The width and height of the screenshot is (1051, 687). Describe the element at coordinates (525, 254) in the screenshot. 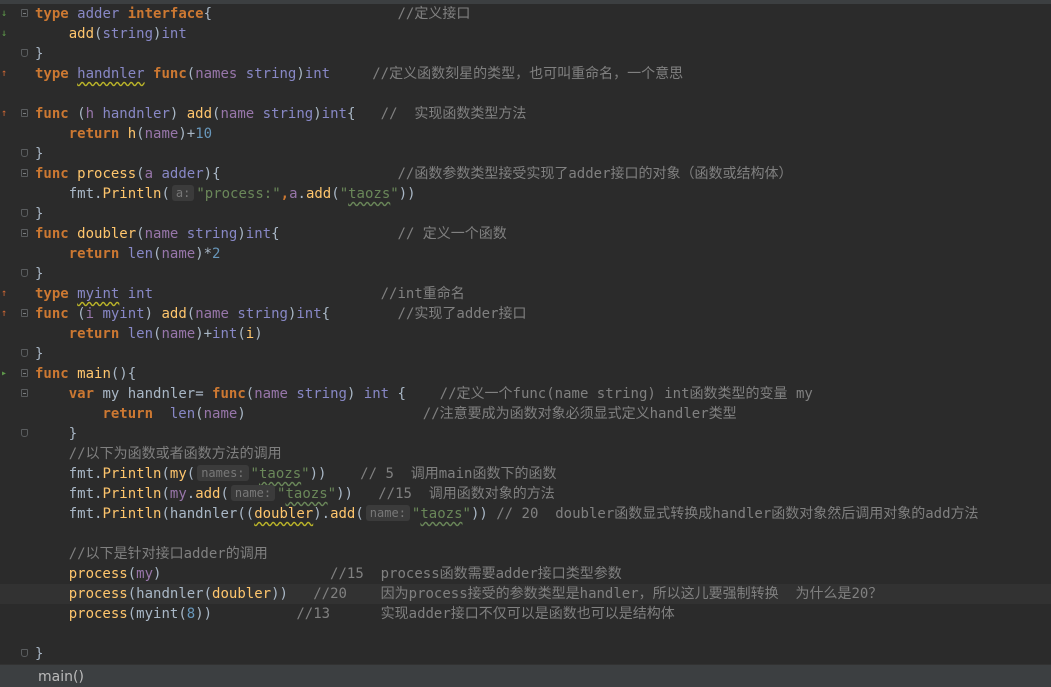

I see `code-line: return len(name)*2` at that location.